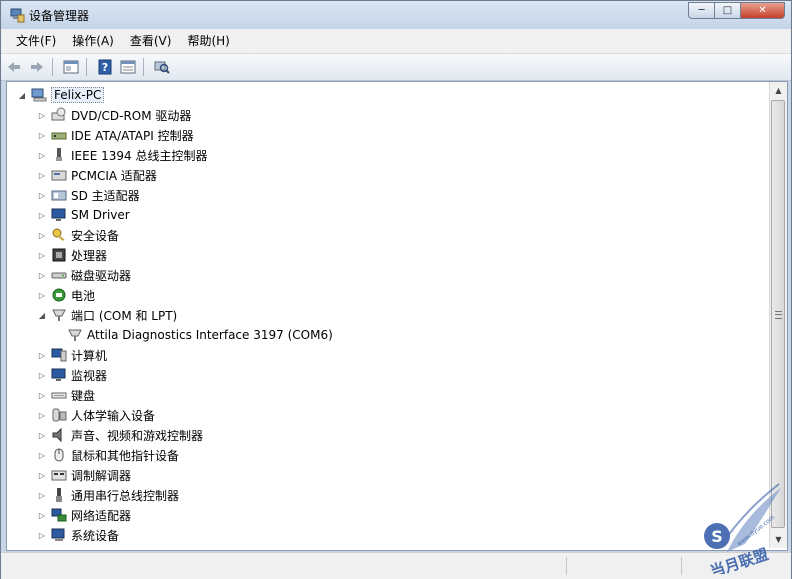 The width and height of the screenshot is (792, 579). Describe the element at coordinates (59, 515) in the screenshot. I see `network-icon` at that location.